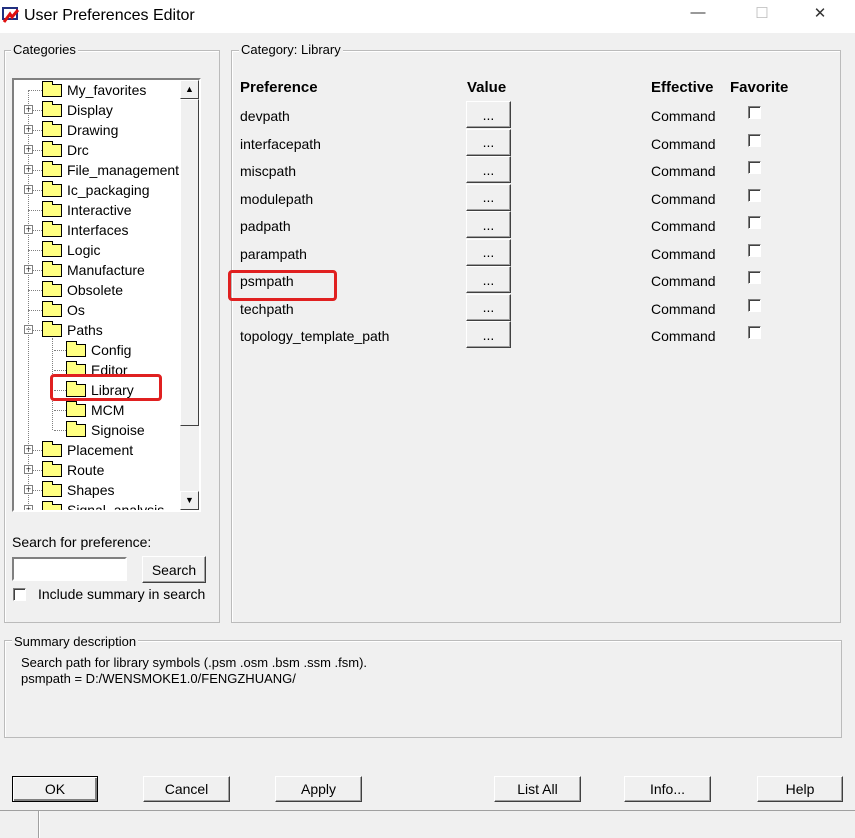  I want to click on tree-item-label: Ic_packaging, so click(108, 190).